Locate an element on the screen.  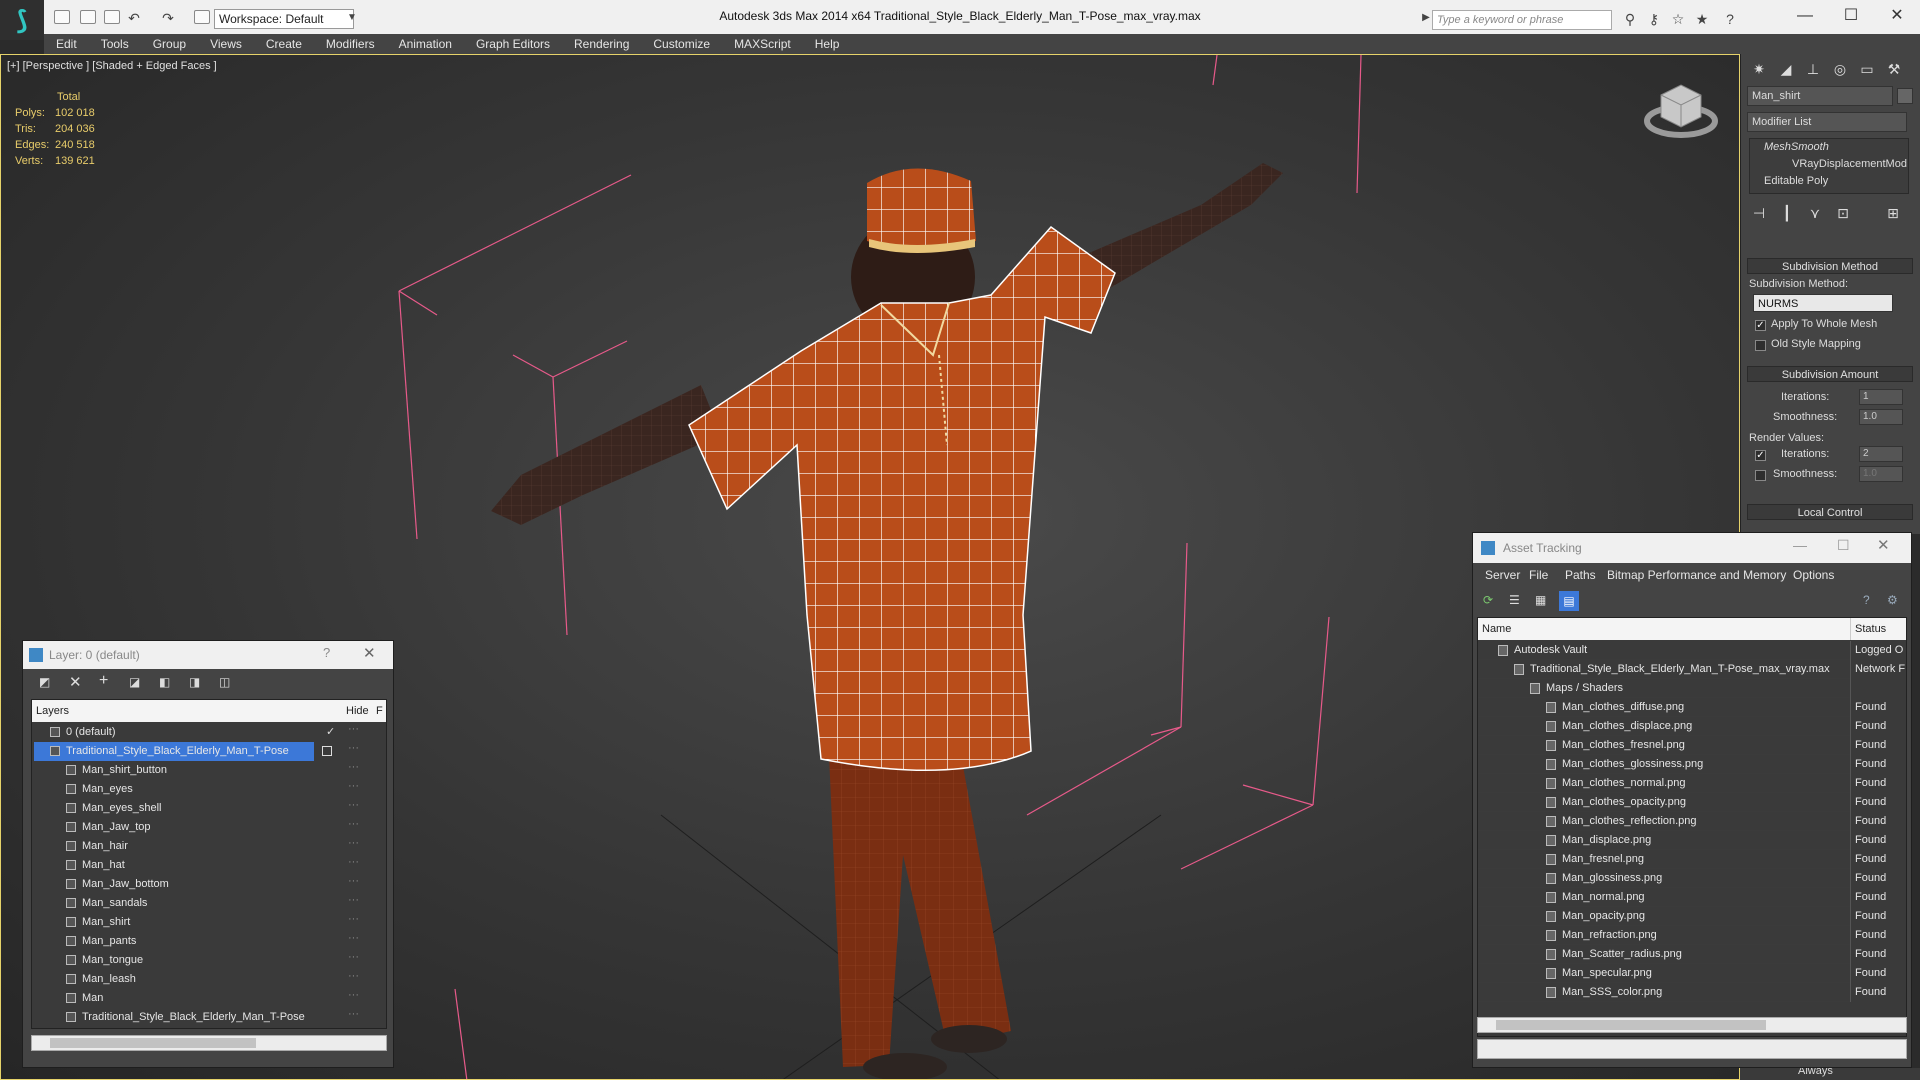
apply-whole-mesh-checkbox: ✓ is located at coordinates (1760, 325).